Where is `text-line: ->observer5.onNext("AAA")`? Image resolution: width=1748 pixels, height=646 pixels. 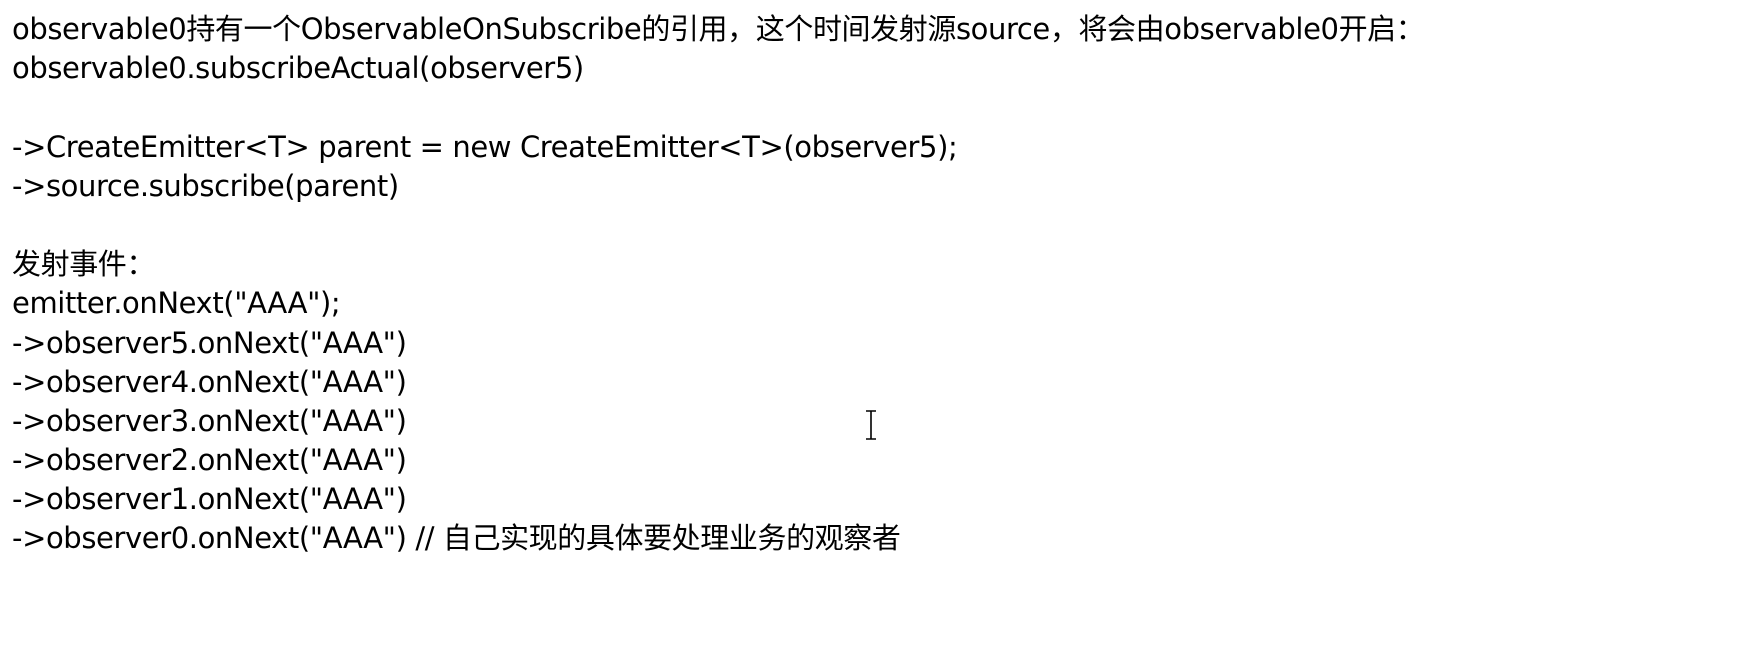
text-line: ->observer5.onNext("AAA") is located at coordinates (209, 342).